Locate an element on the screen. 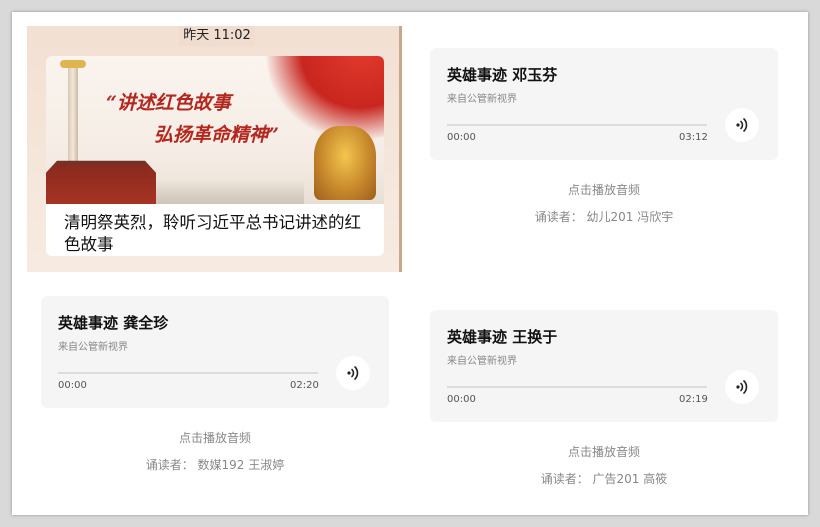  audio-card: 英雄事迹 龚全珍 来自公管新视界 00:00 02:20 is located at coordinates (215, 352).